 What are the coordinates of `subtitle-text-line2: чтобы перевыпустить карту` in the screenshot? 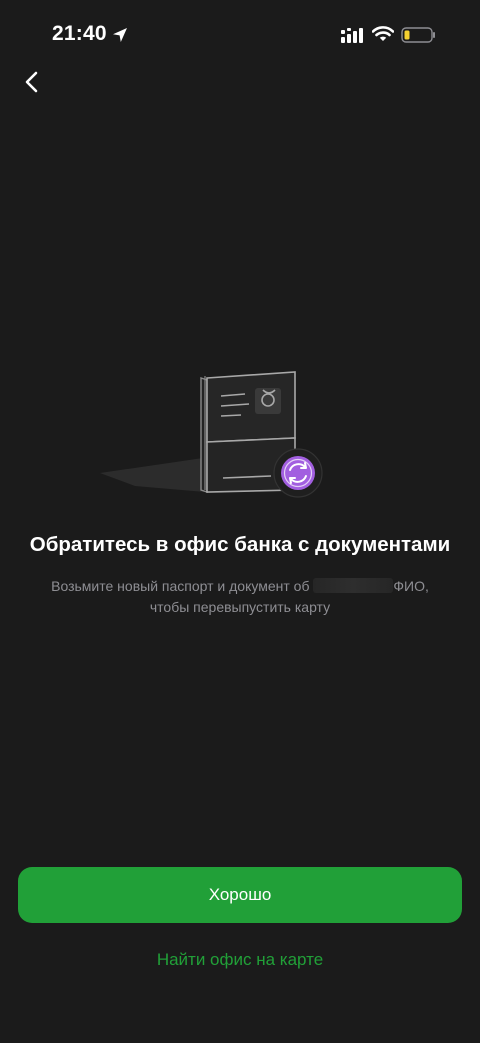 It's located at (240, 607).